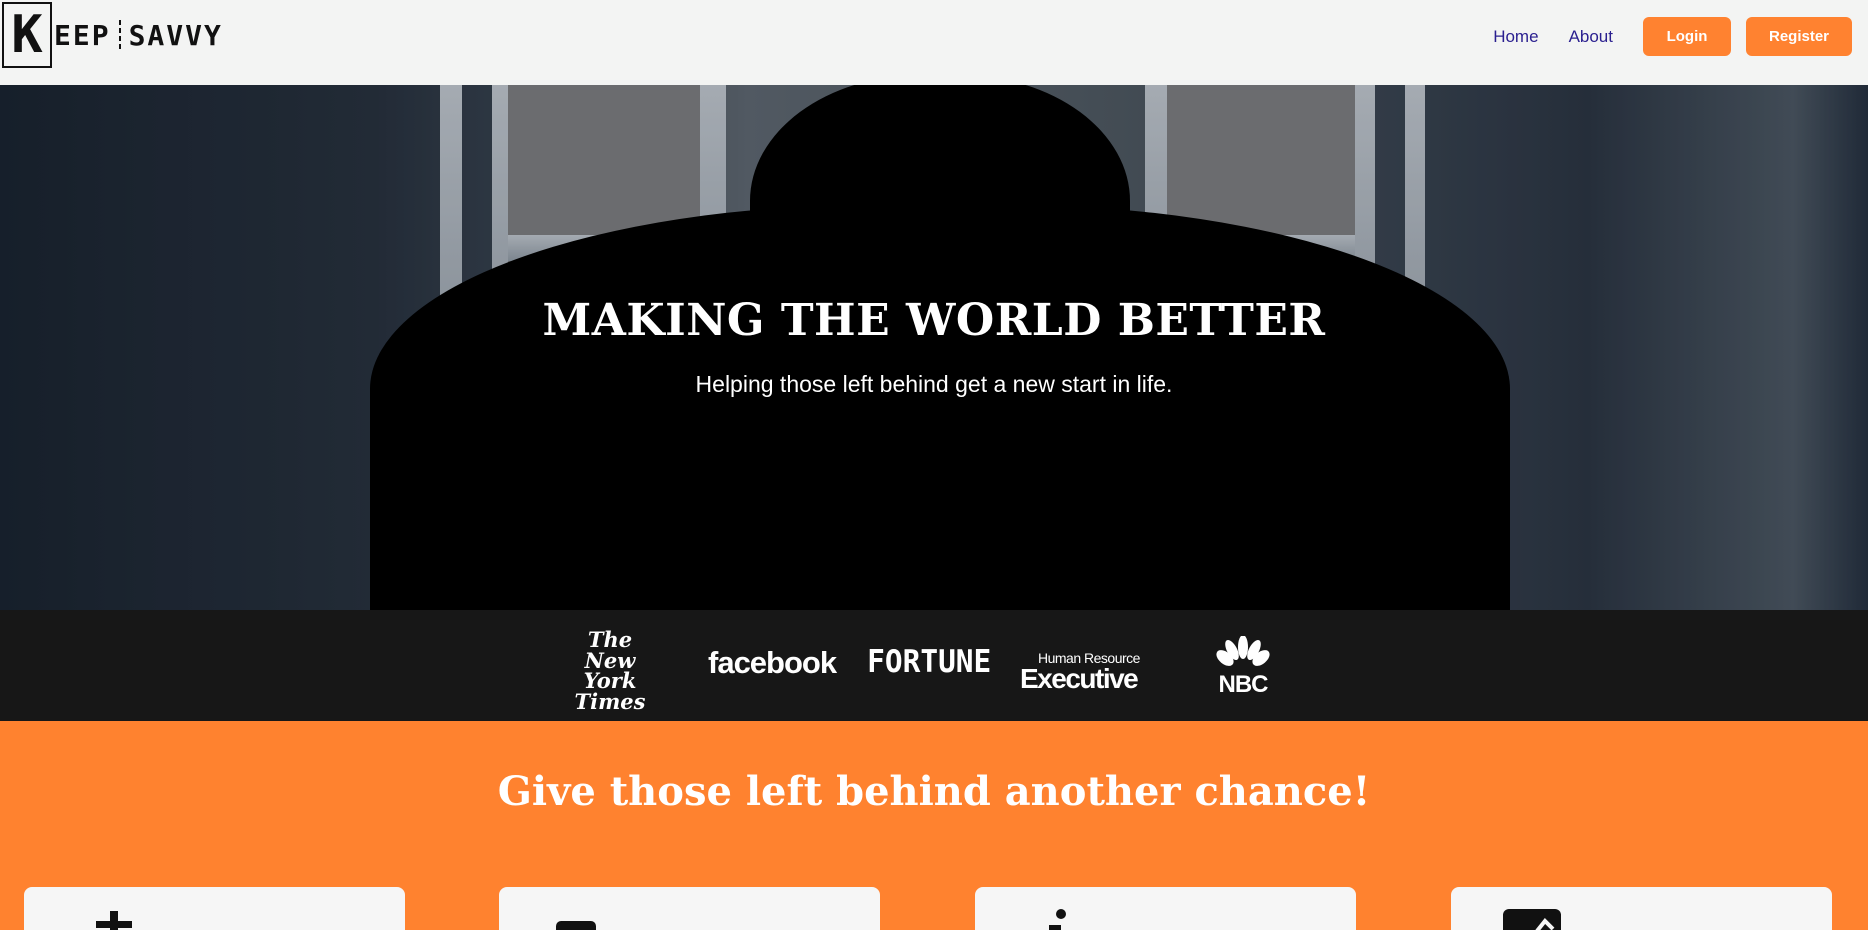 The width and height of the screenshot is (1868, 930). I want to click on nbc-logo: NBC, so click(1243, 666).